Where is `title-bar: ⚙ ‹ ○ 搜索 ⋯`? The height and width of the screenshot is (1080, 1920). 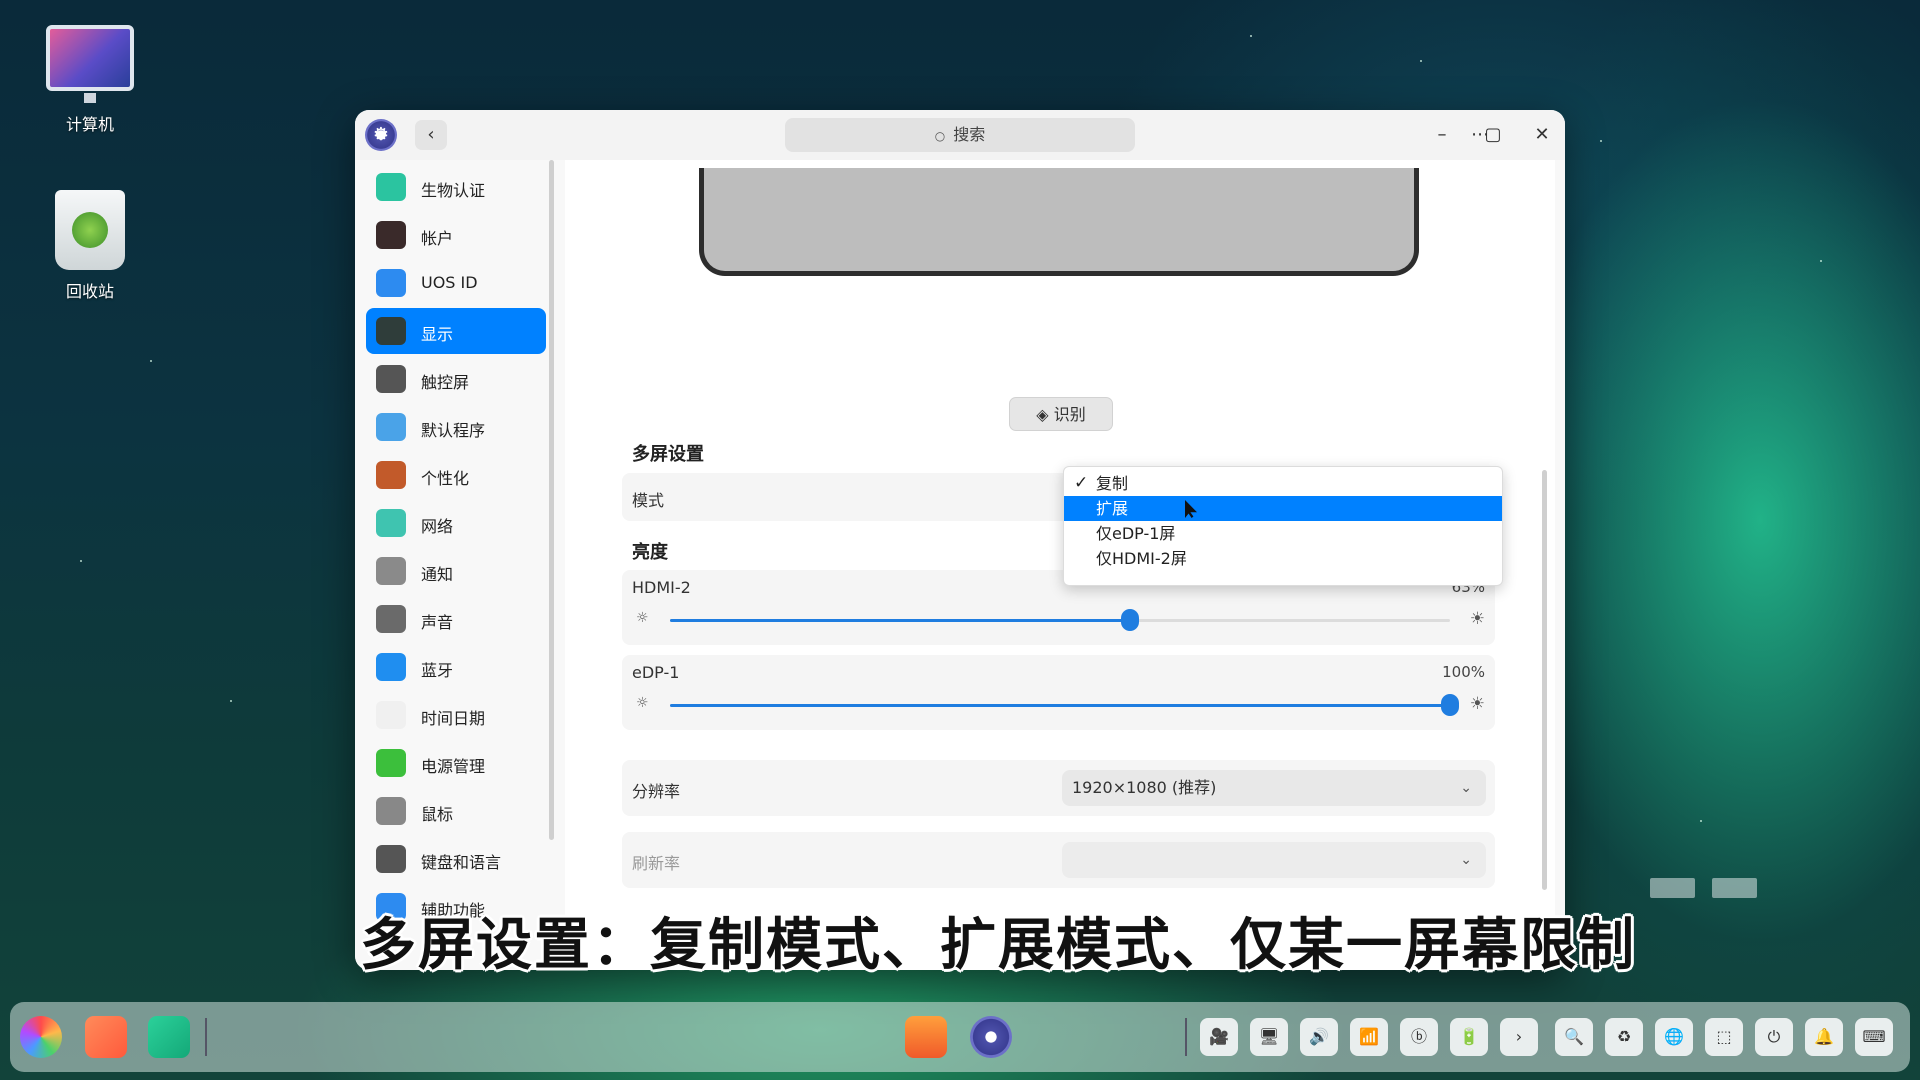
title-bar: ⚙ ‹ ○ 搜索 ⋯ is located at coordinates (960, 135).